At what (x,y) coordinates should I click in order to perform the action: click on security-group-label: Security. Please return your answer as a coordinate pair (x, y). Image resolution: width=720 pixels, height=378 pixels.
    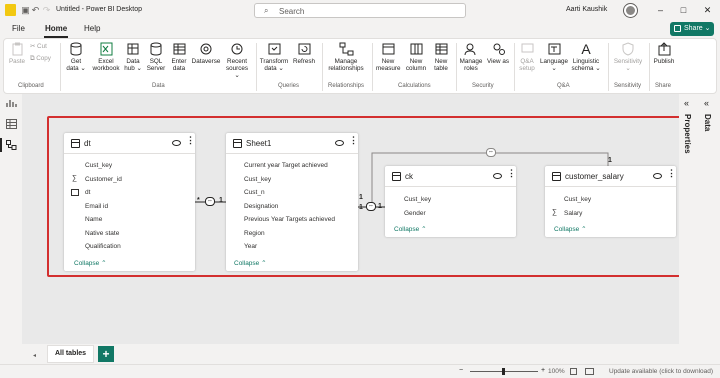
    Looking at the image, I should click on (483, 86).